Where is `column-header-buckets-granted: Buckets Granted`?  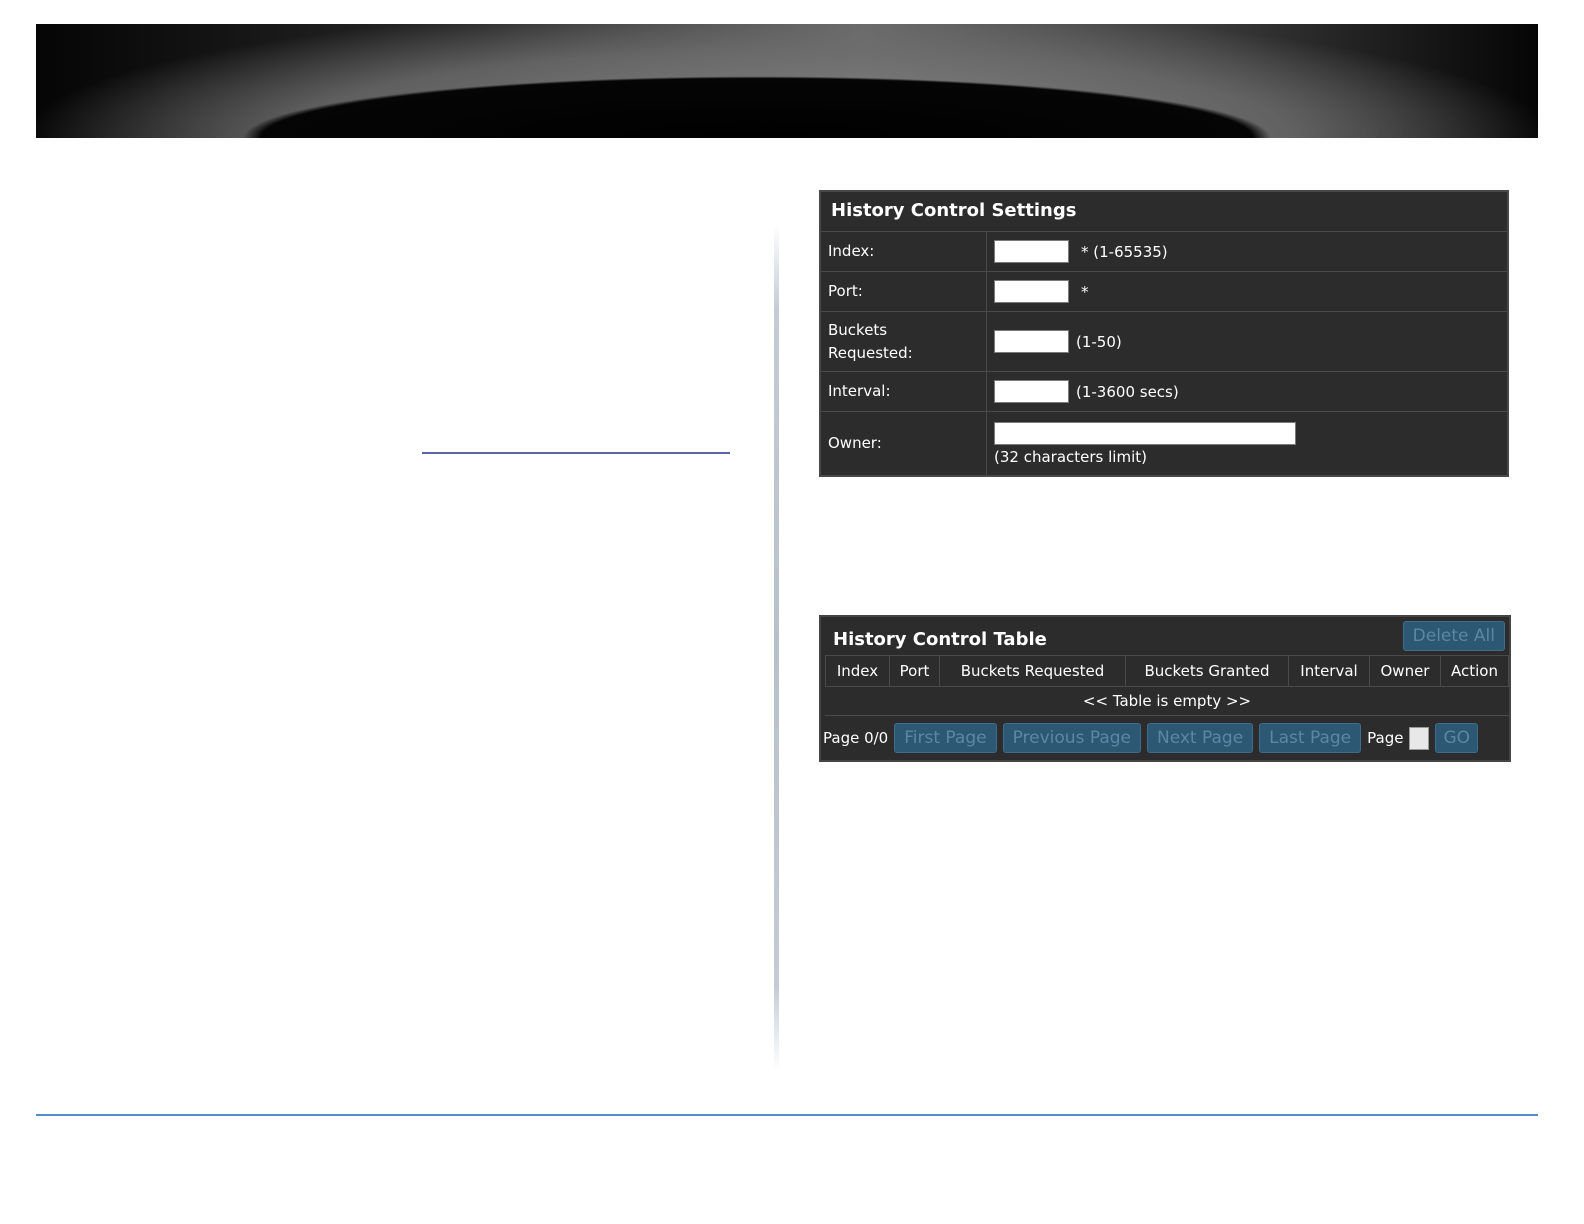 column-header-buckets-granted: Buckets Granted is located at coordinates (1207, 671).